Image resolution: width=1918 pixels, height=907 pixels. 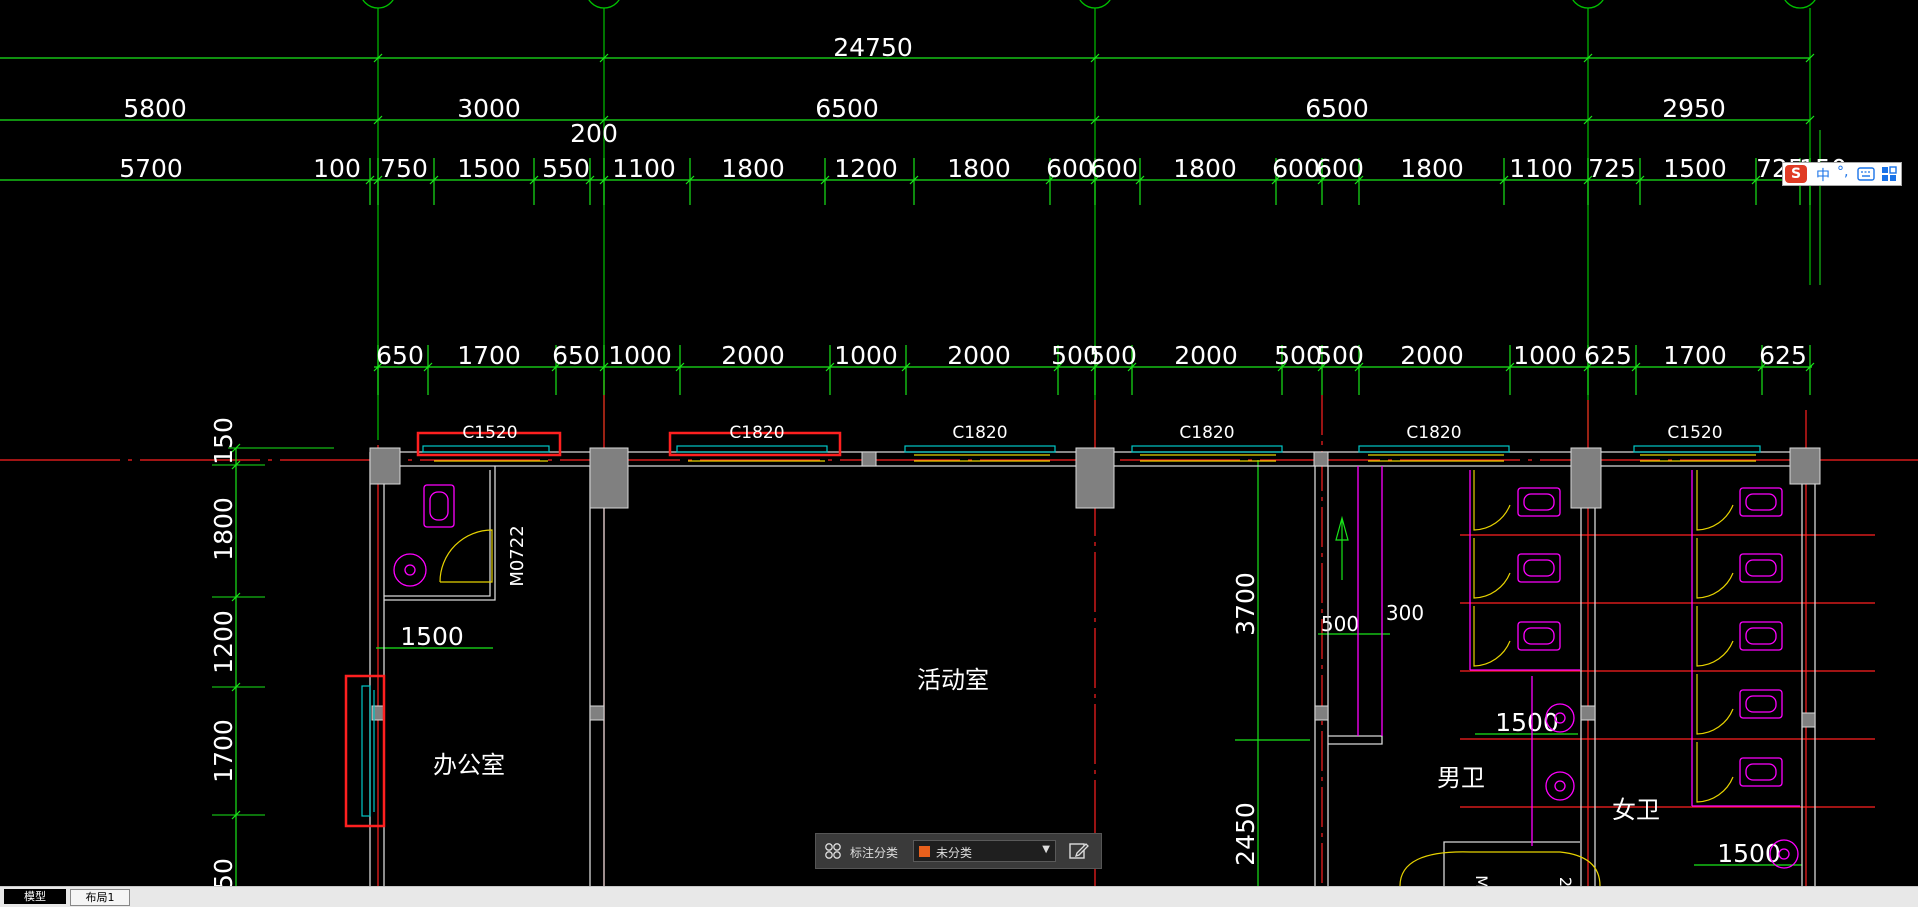 What do you see at coordinates (100, 897) in the screenshot?
I see `tab-layout1: 布局1` at bounding box center [100, 897].